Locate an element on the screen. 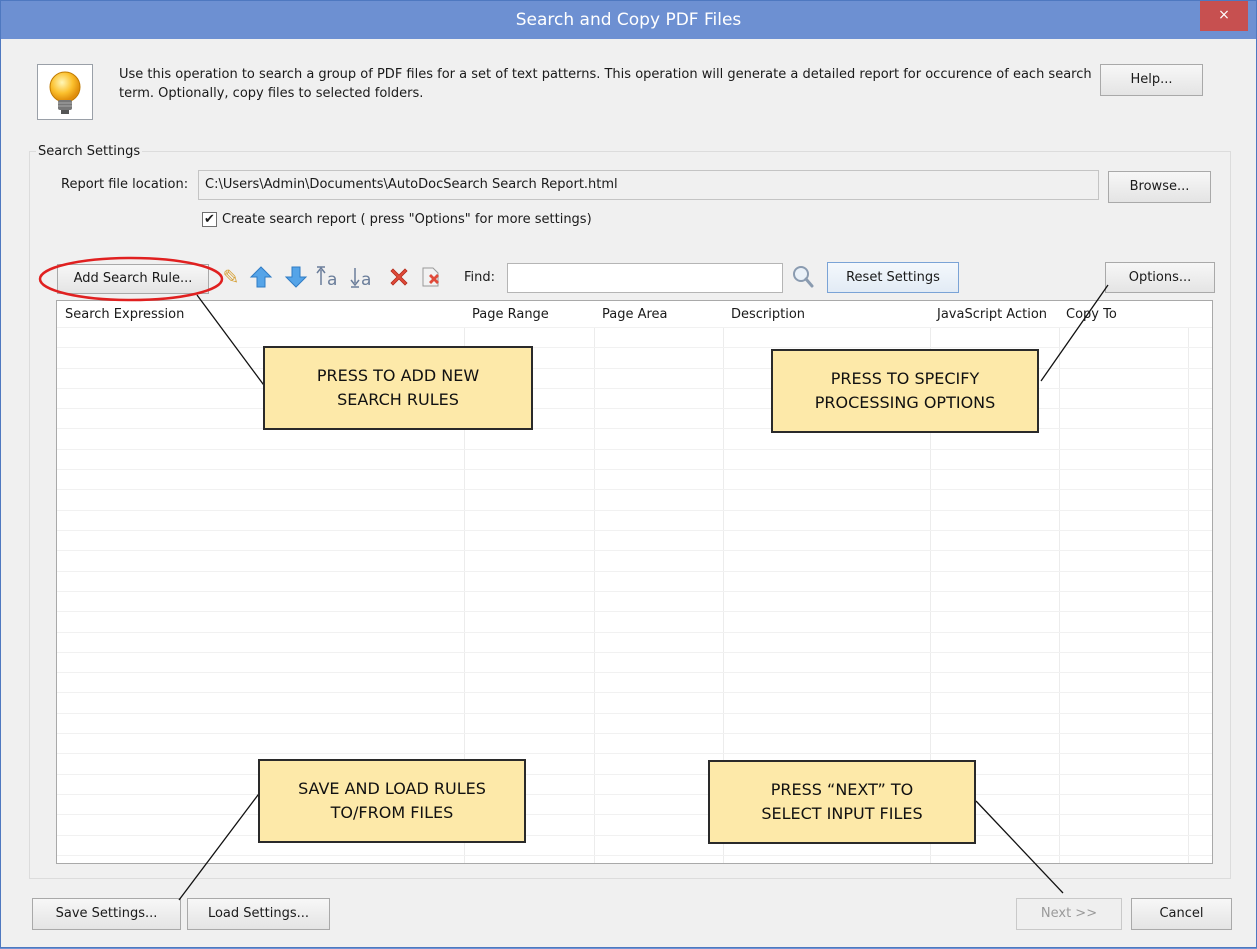  callout-add-rules: PRESS TO ADD NEW SEARCH RULES is located at coordinates (398, 388).